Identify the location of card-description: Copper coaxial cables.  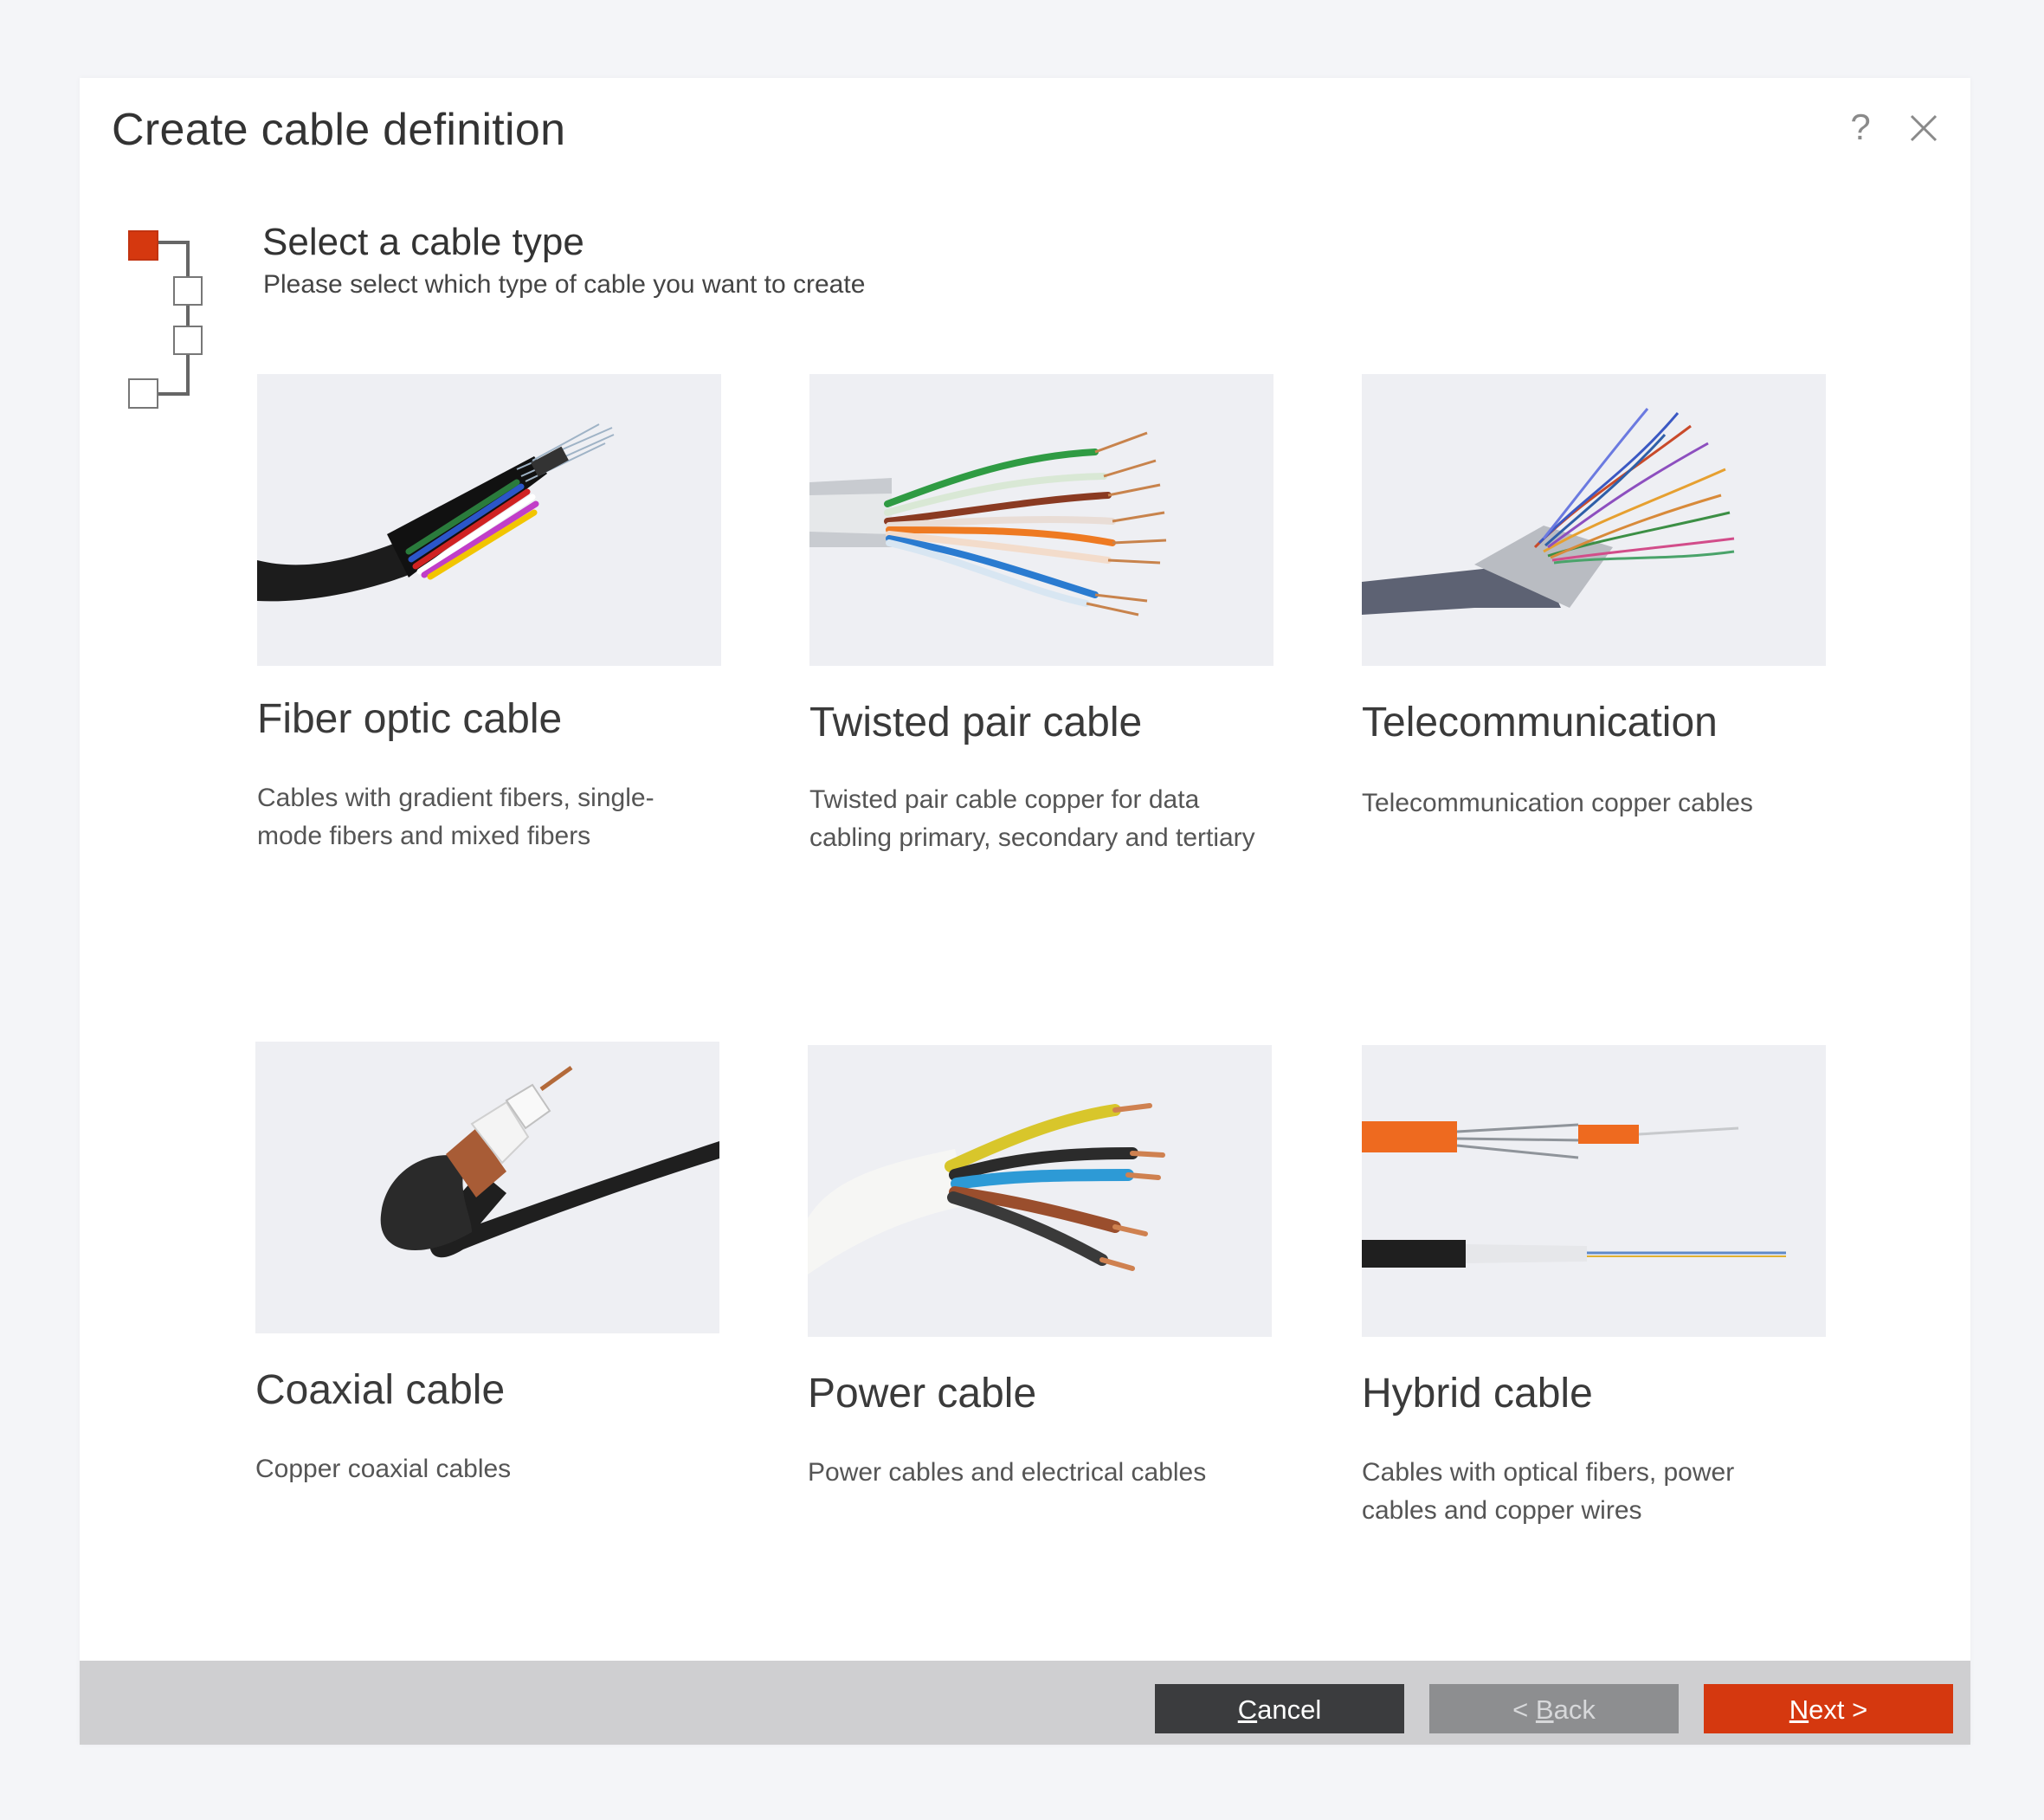
(383, 1469).